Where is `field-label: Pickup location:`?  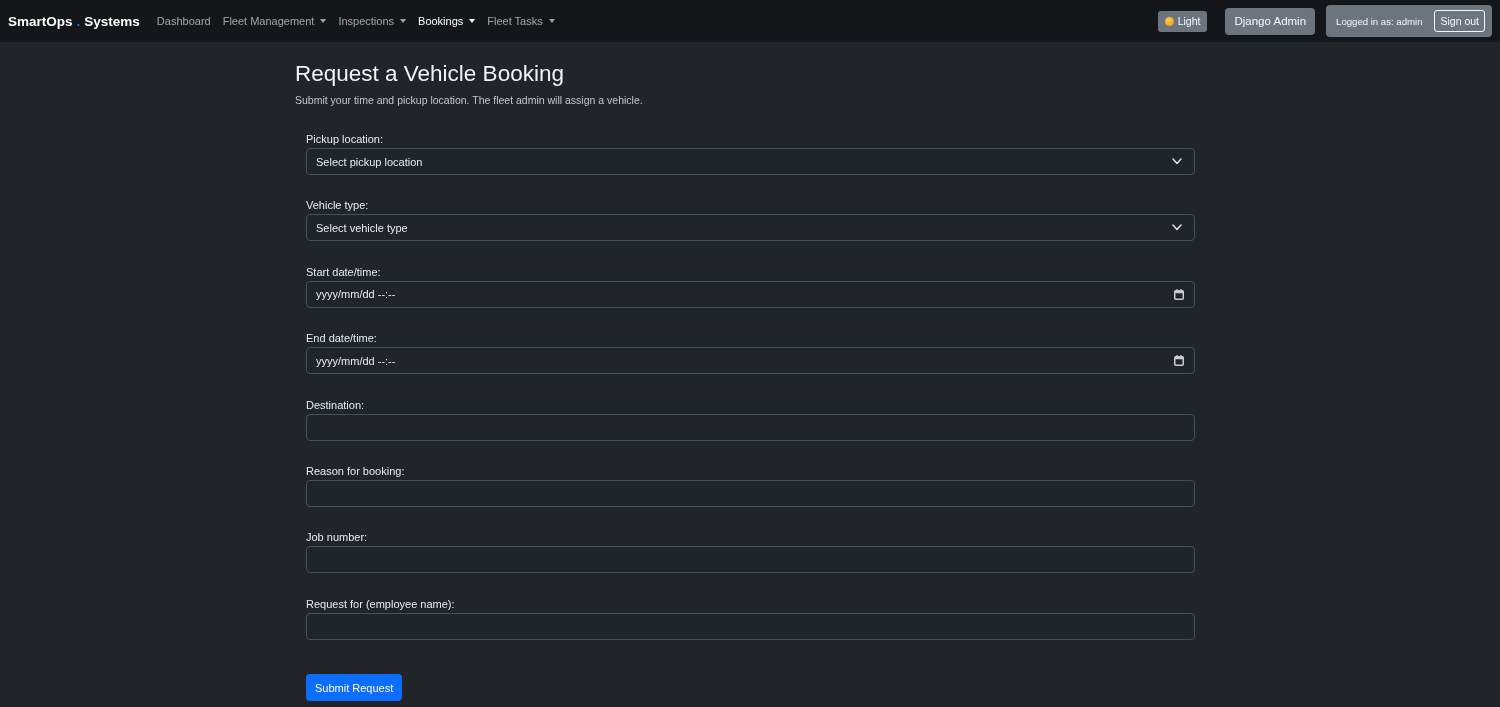 field-label: Pickup location: is located at coordinates (345, 139).